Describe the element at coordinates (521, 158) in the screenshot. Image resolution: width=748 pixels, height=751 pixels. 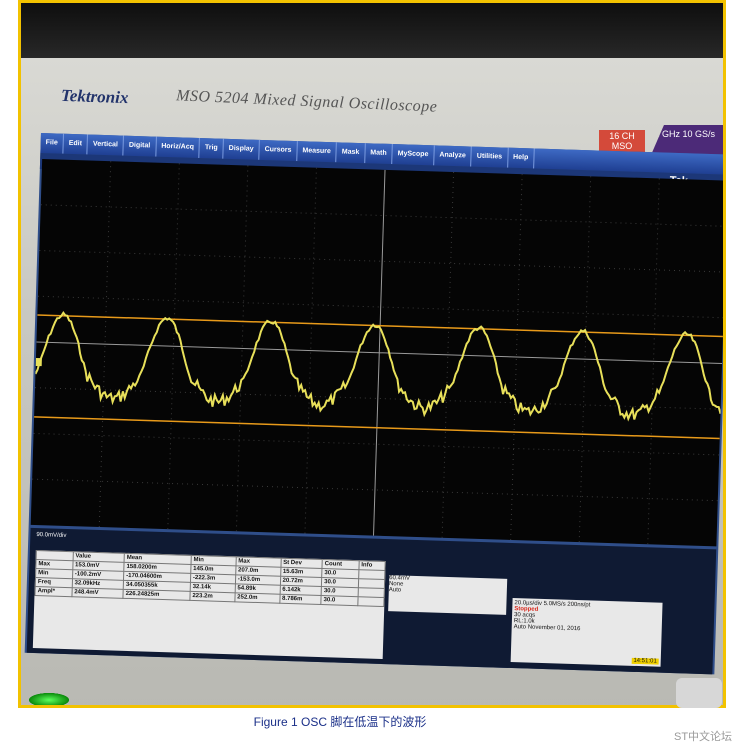
I see `menu-help: Help` at that location.